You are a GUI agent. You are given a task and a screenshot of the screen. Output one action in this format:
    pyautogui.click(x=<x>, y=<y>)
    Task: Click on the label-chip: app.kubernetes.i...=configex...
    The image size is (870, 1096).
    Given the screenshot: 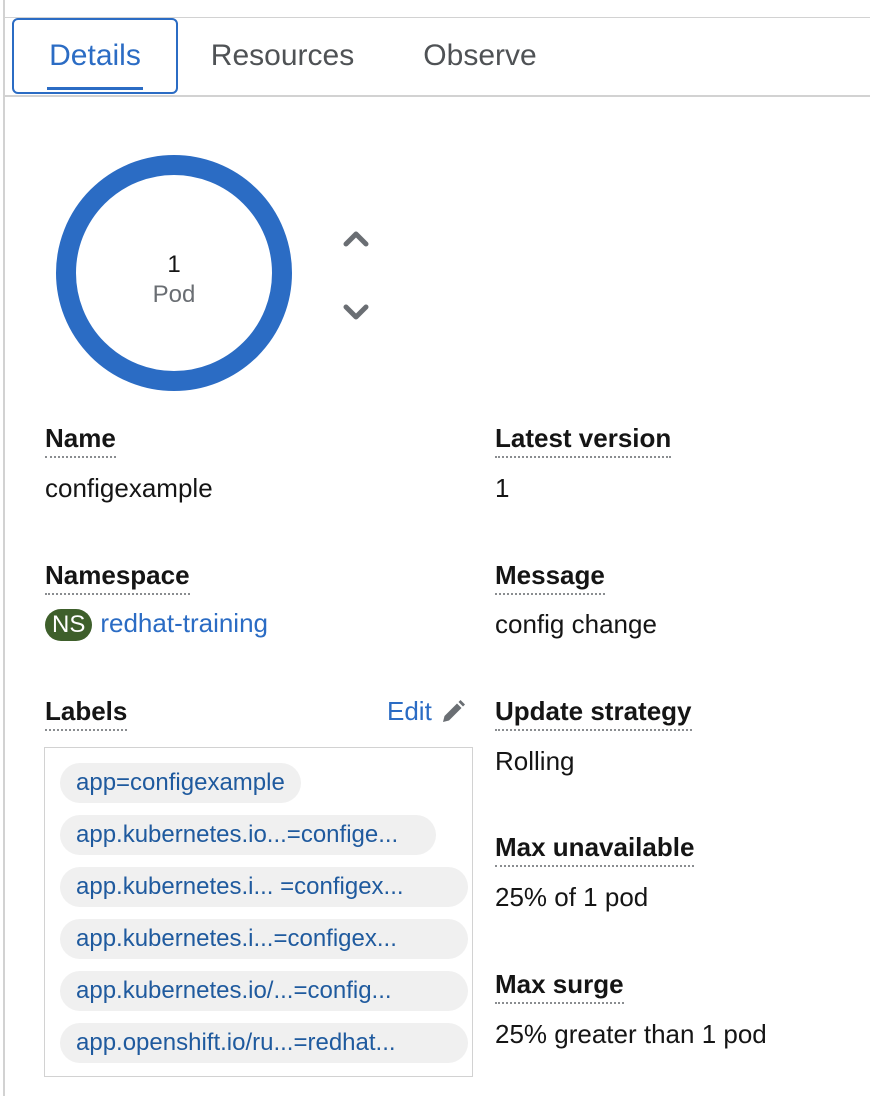 What is the action you would take?
    pyautogui.click(x=264, y=939)
    